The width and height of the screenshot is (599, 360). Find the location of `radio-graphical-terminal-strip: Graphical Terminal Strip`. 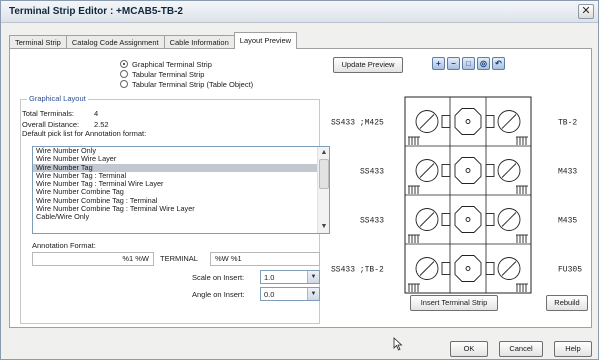

radio-graphical-terminal-strip: Graphical Terminal Strip is located at coordinates (186, 64).